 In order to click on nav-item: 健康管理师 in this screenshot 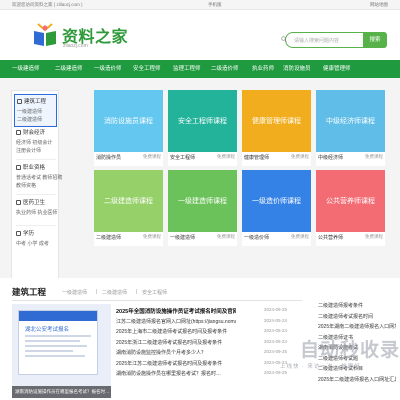, I will do `click(337, 69)`.